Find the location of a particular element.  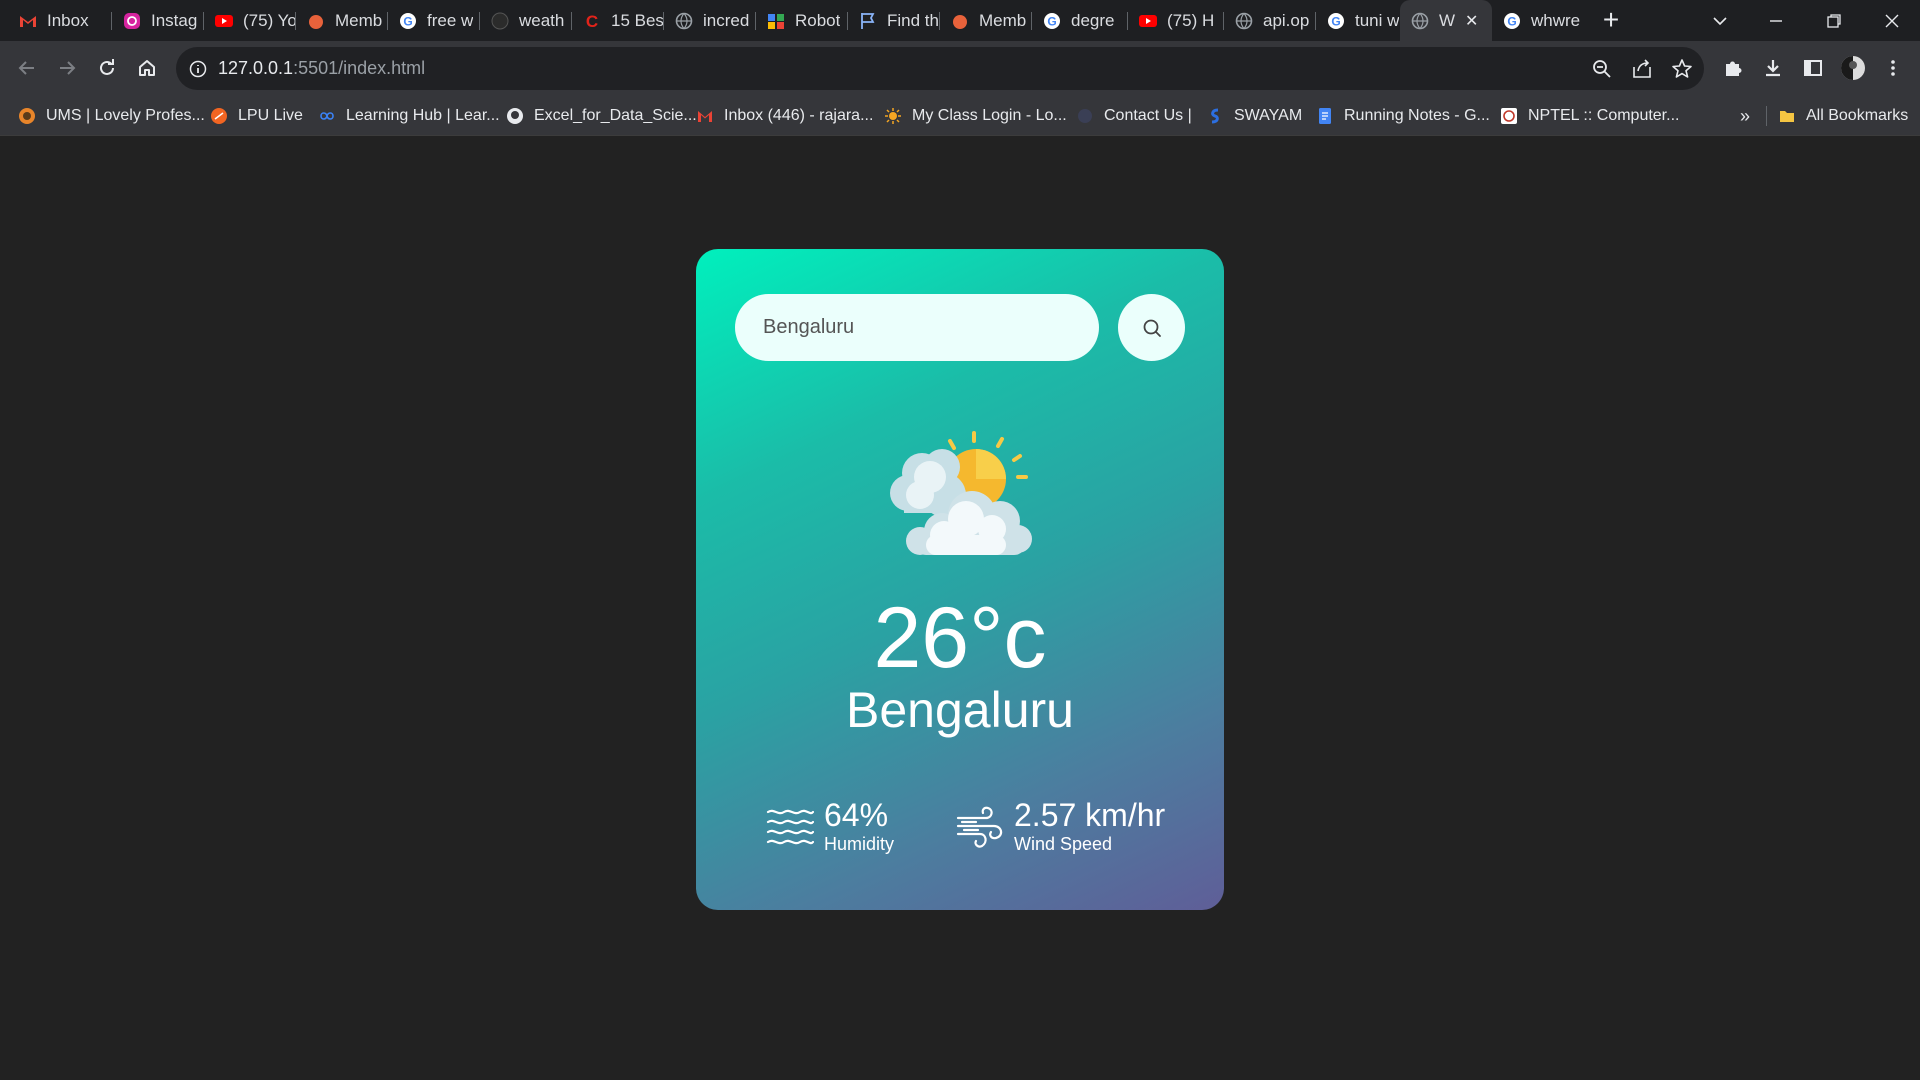

menu-button is located at coordinates (1893, 68).